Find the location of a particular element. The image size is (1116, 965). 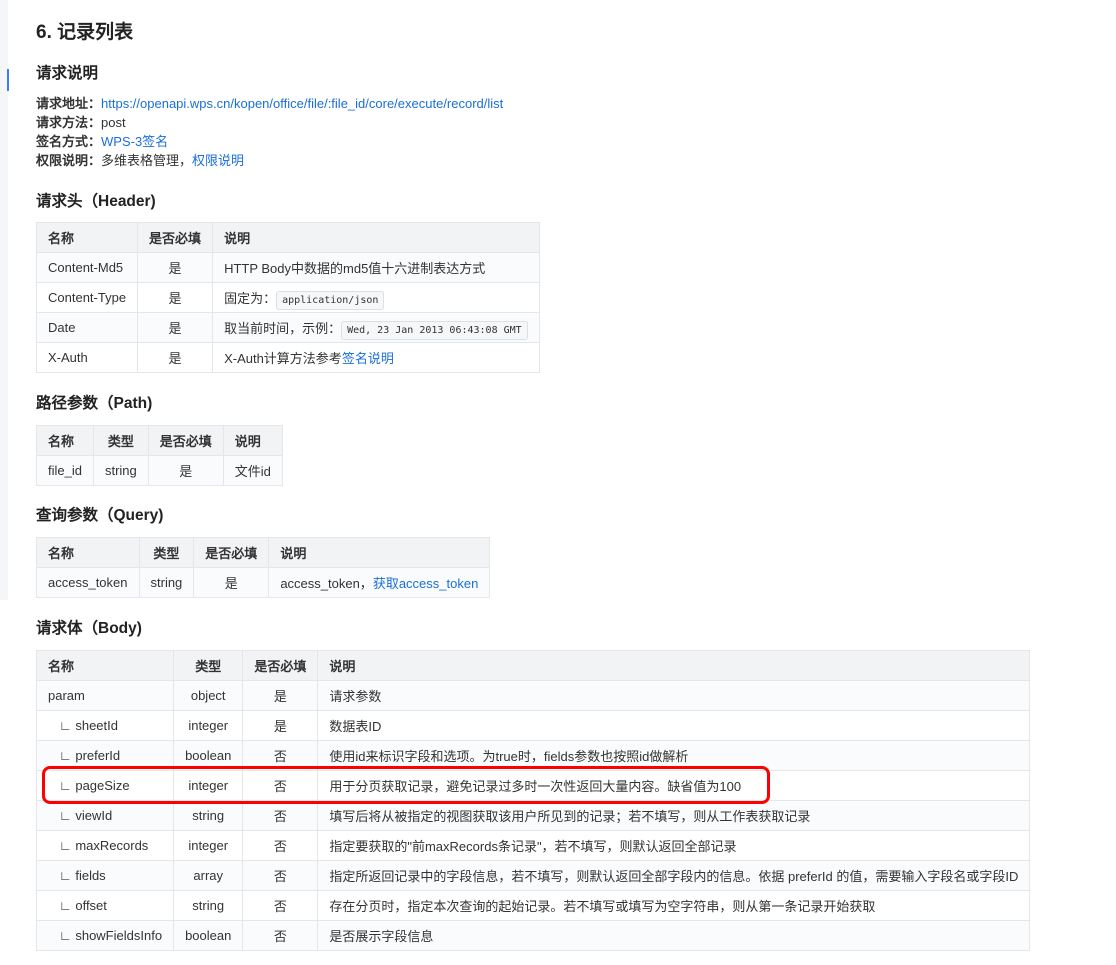

code-snippet: Wed, 23 Jan 2013 06:43:08 GMT is located at coordinates (434, 330).